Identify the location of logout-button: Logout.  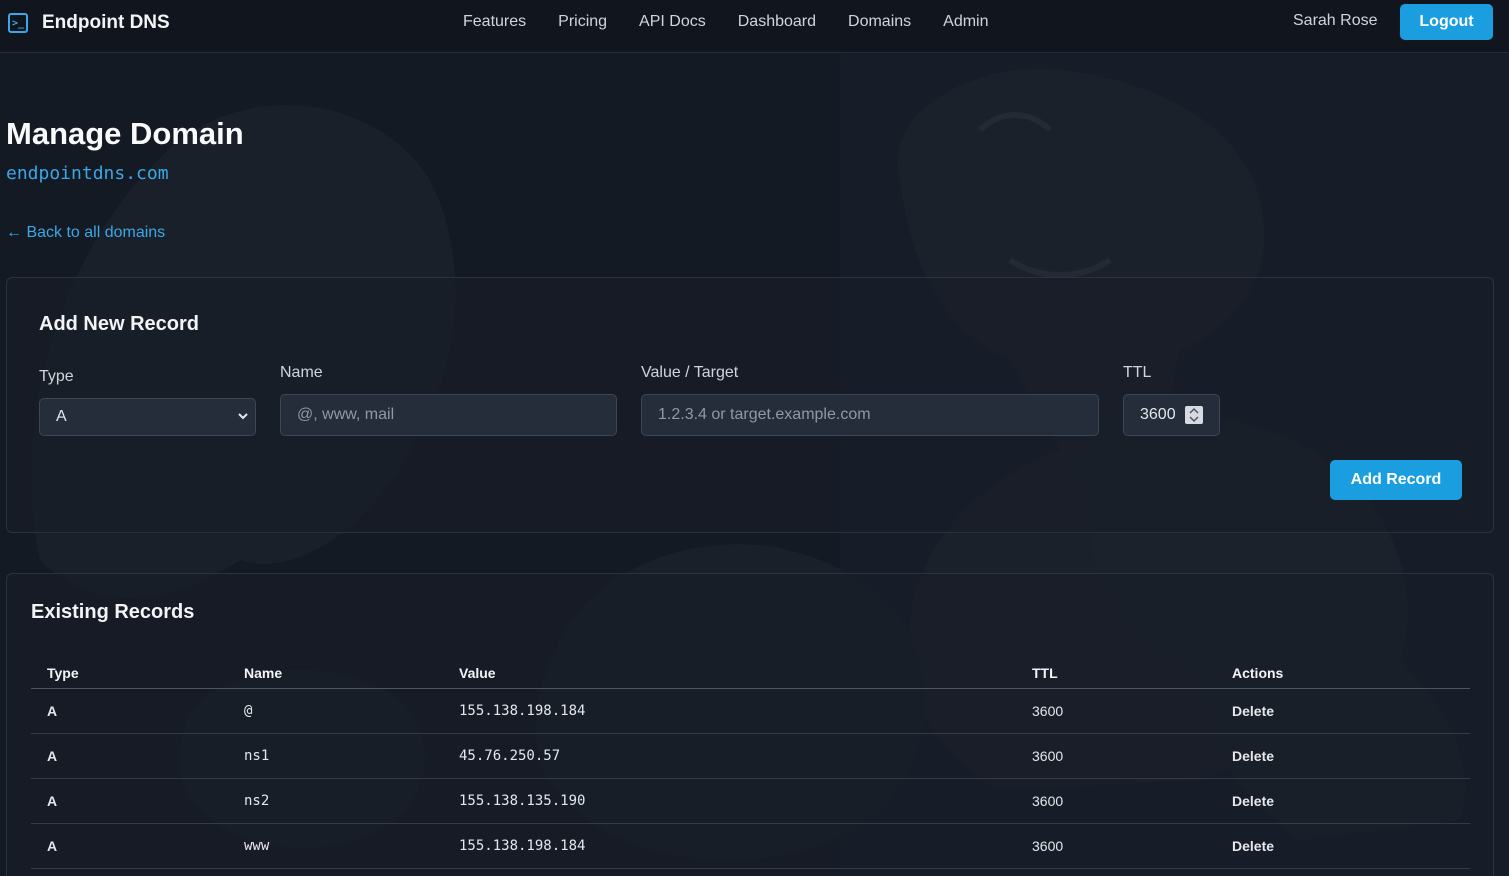
(1446, 22).